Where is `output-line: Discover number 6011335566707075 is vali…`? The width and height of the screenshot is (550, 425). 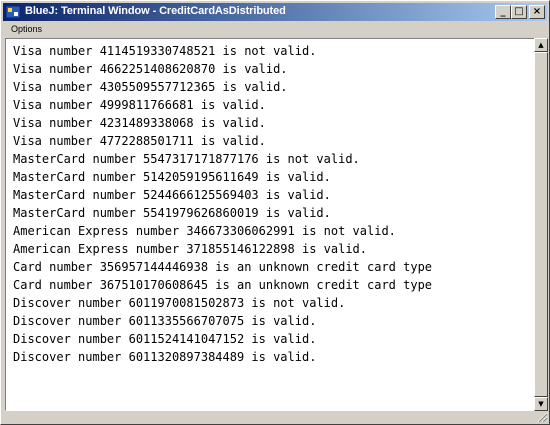
output-line: Discover number 6011335566707075 is vali… is located at coordinates (165, 321).